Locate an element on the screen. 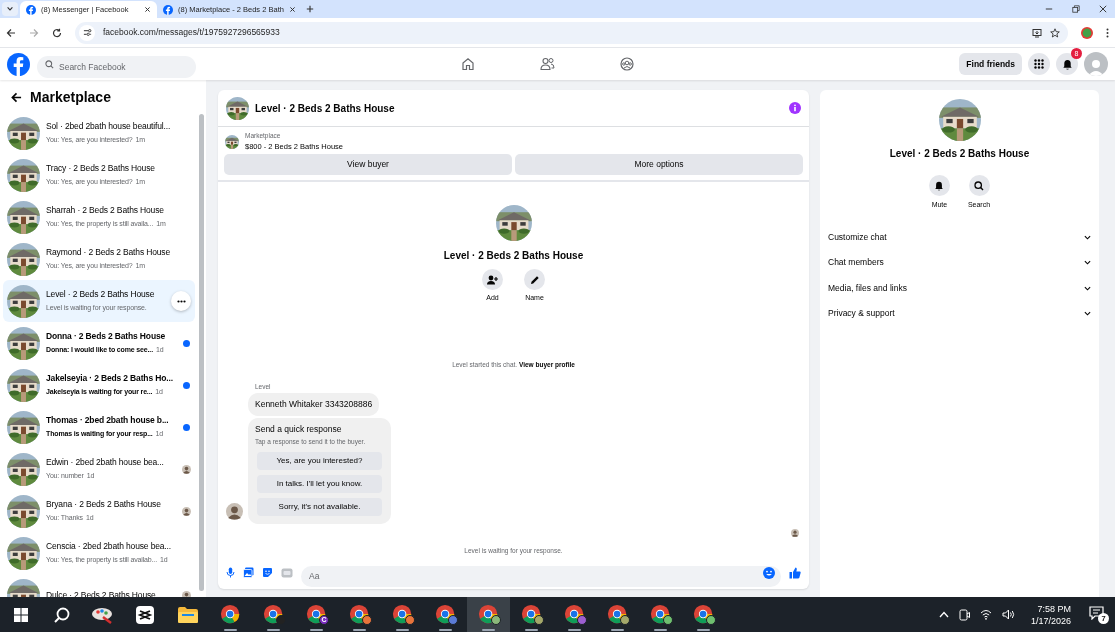 The width and height of the screenshot is (1115, 632). minimize-icon is located at coordinates (1049, 9).